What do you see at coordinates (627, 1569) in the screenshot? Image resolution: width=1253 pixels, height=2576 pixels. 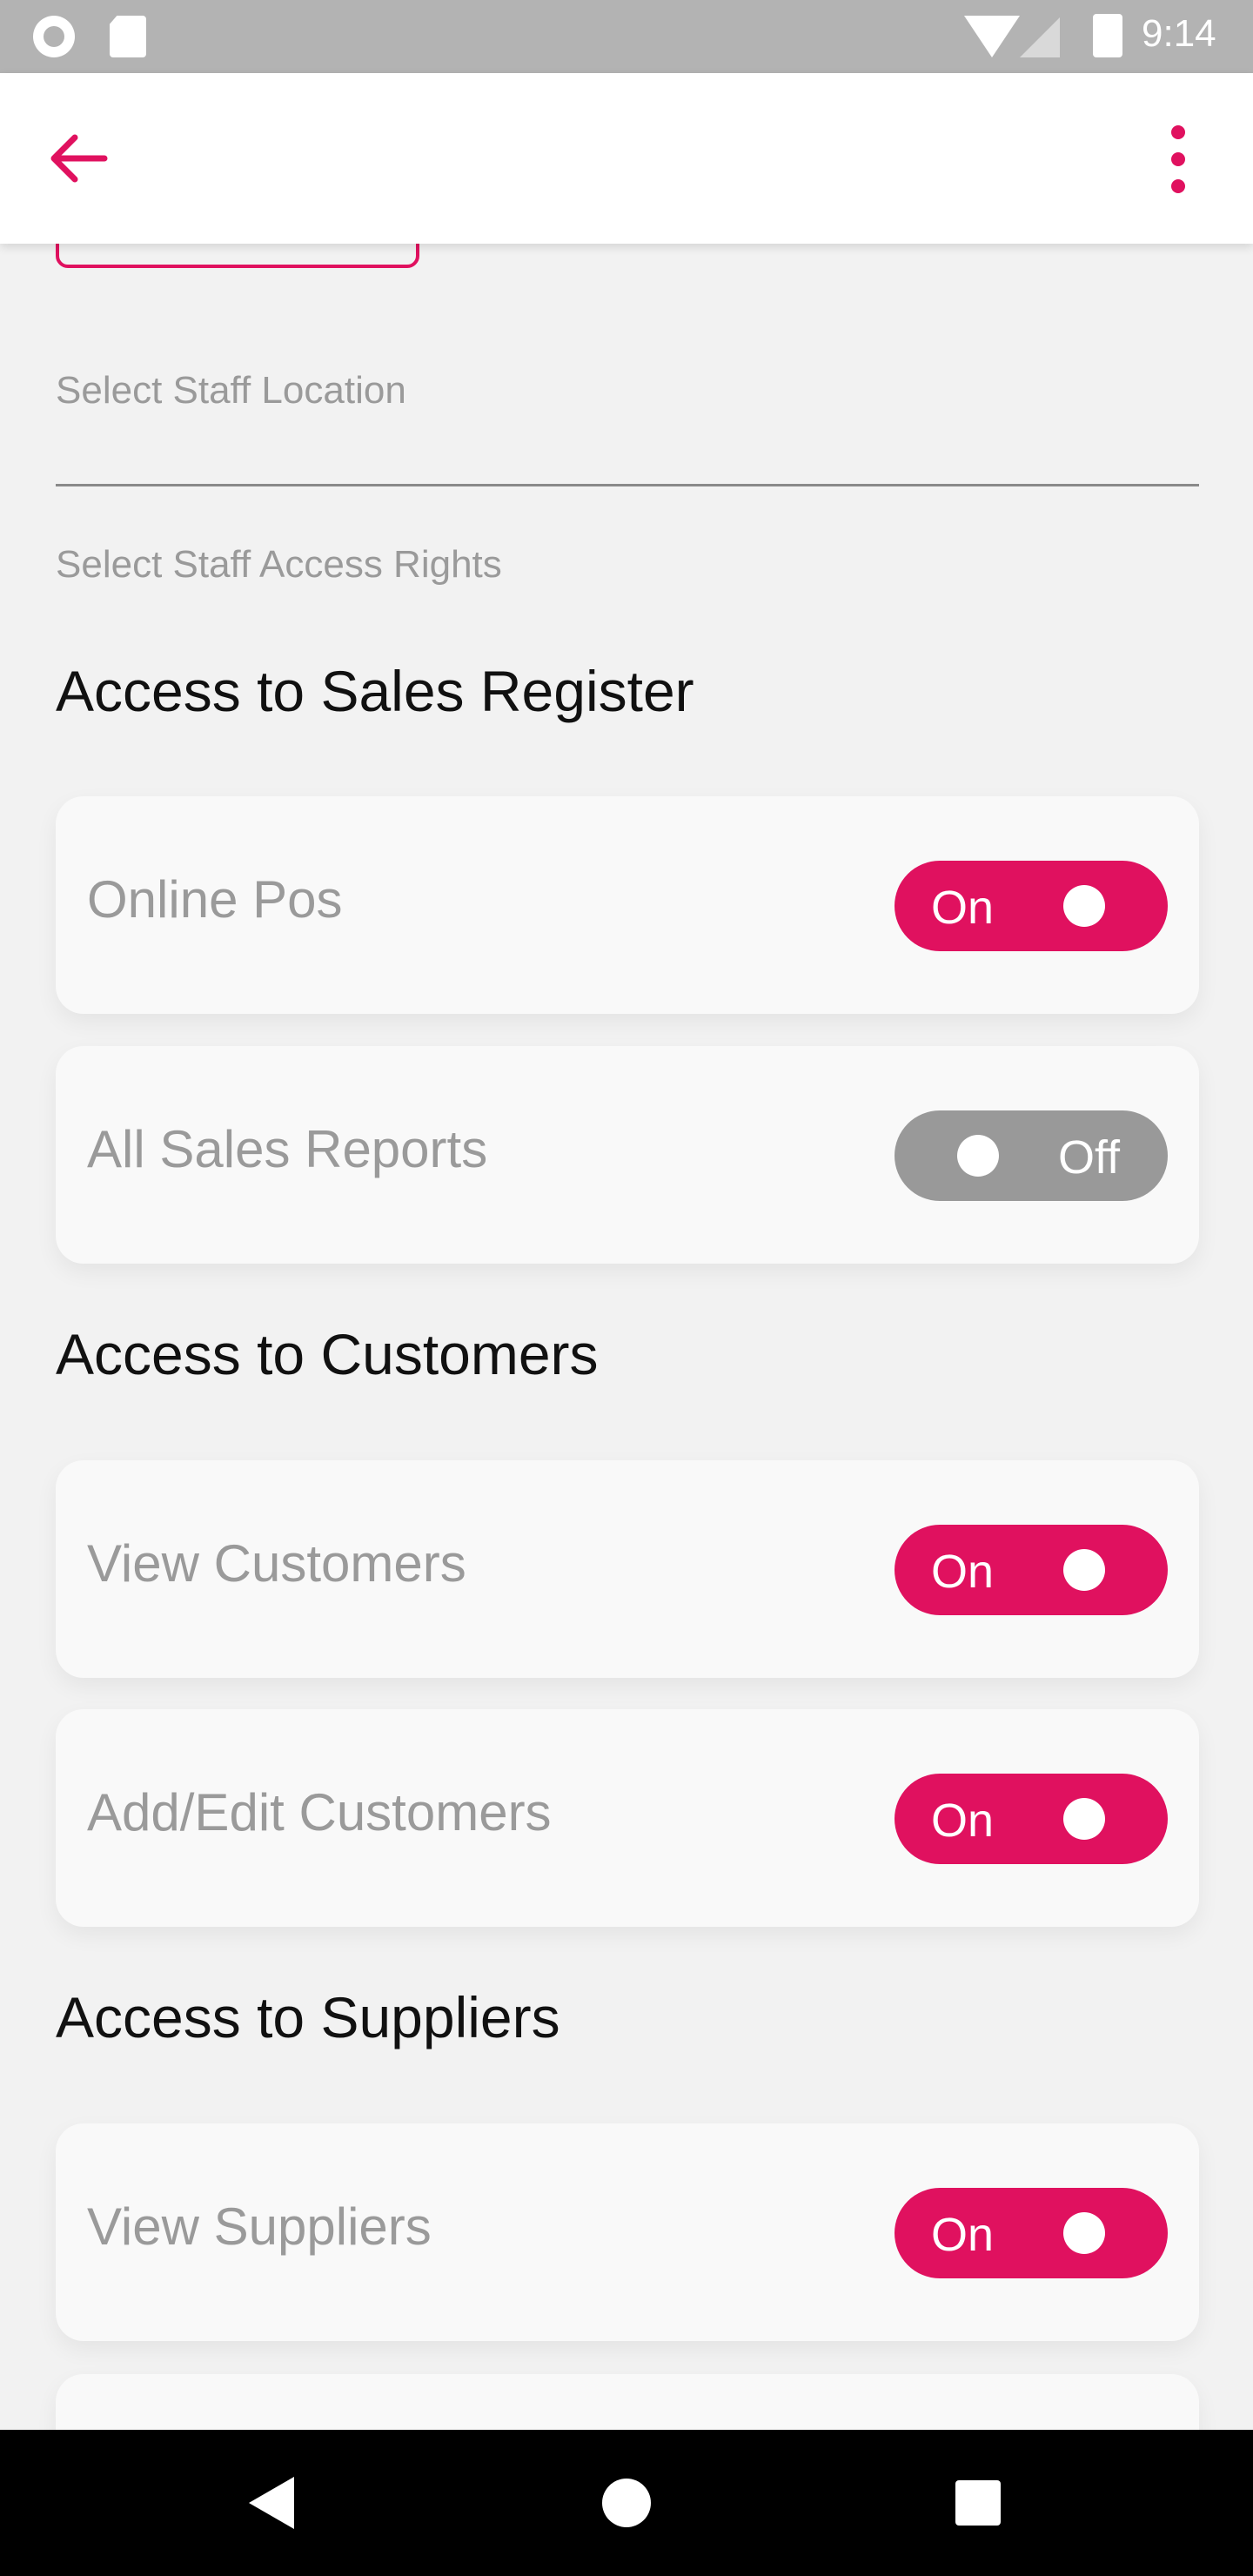 I see `access-card-view-customers: View Customers On` at bounding box center [627, 1569].